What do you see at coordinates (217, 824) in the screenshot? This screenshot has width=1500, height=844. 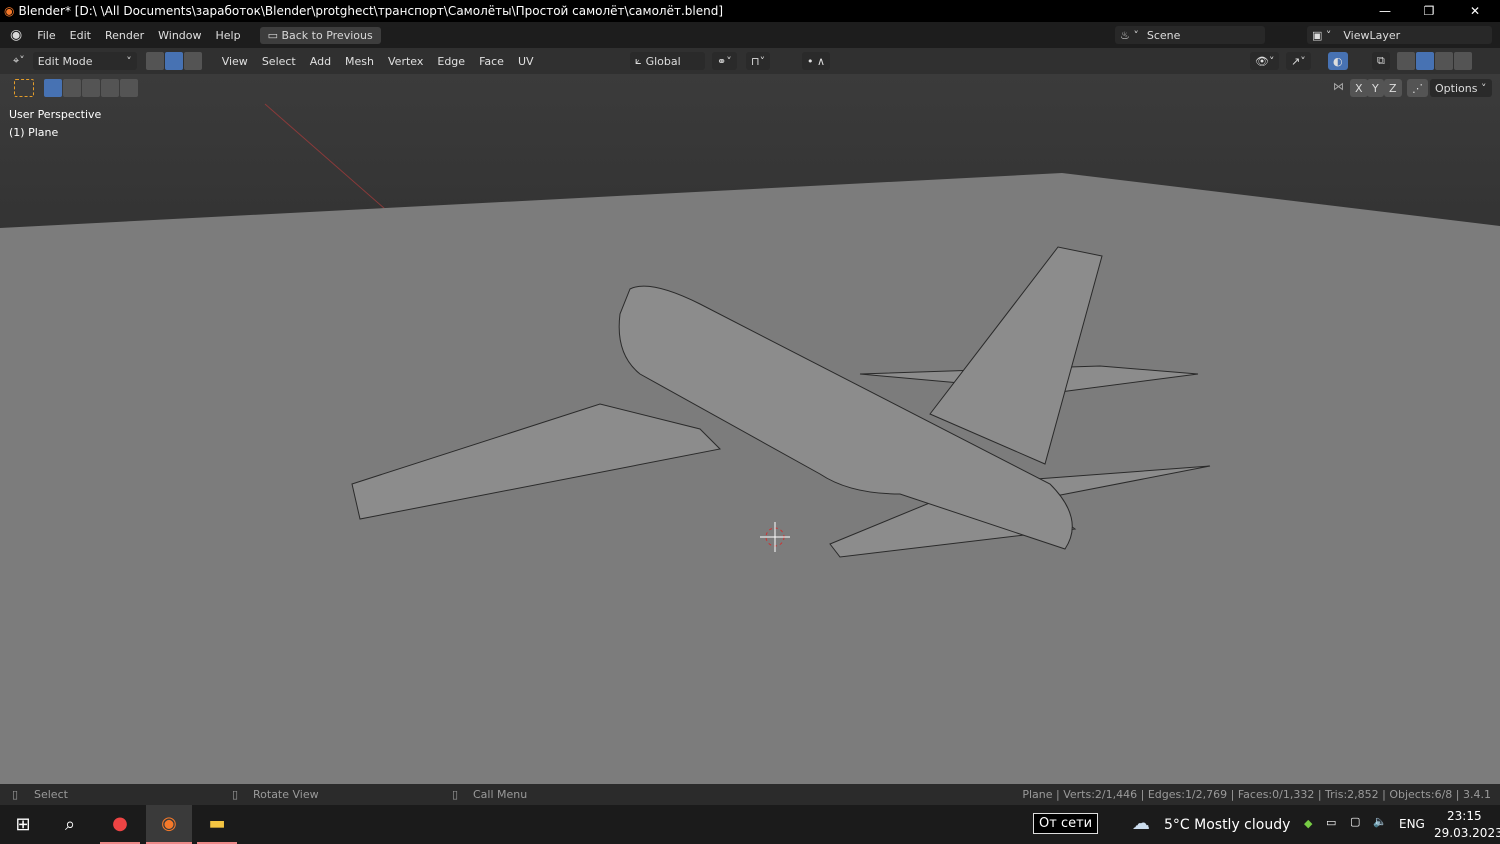 I see `file-explorer-icon: ▬` at bounding box center [217, 824].